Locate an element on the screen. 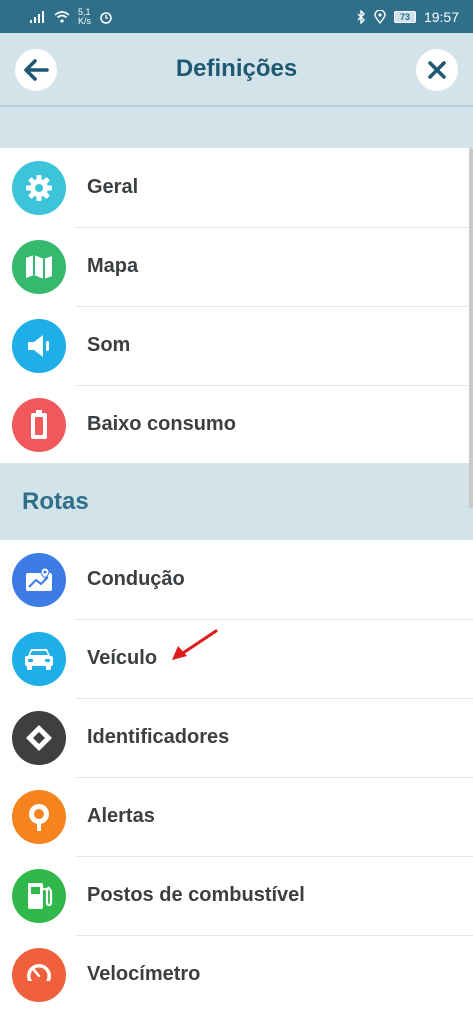  settings-item-alertas: Alertas is located at coordinates (236, 816).